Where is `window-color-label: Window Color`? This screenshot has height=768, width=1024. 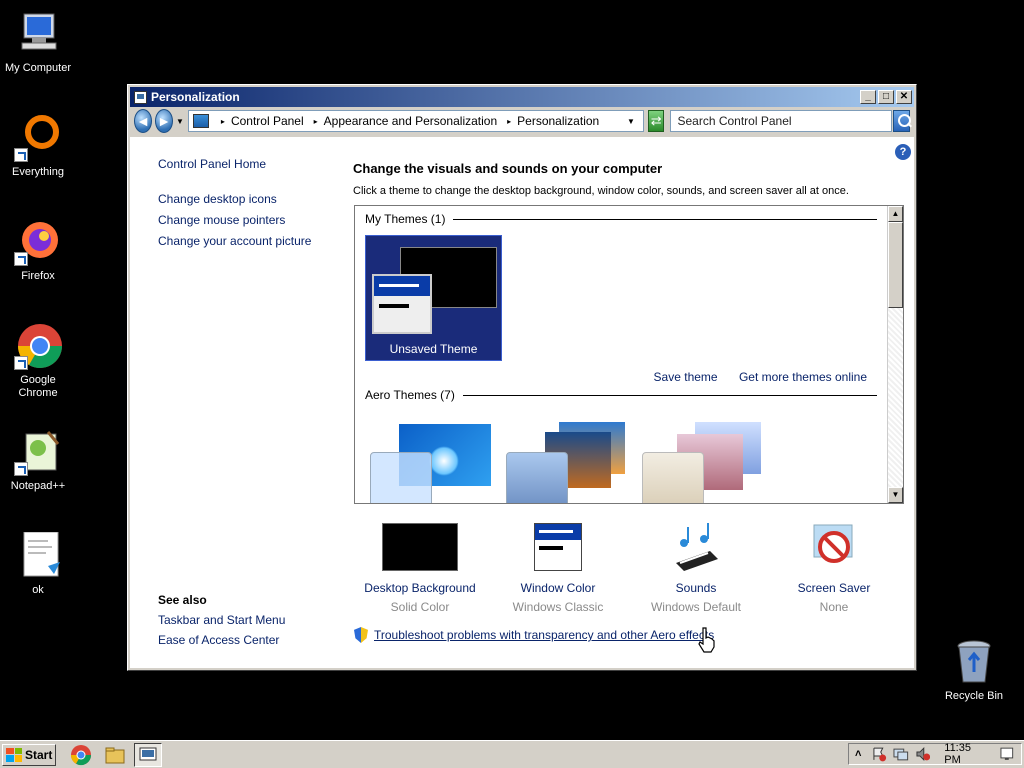 window-color-label: Window Color is located at coordinates (558, 588).